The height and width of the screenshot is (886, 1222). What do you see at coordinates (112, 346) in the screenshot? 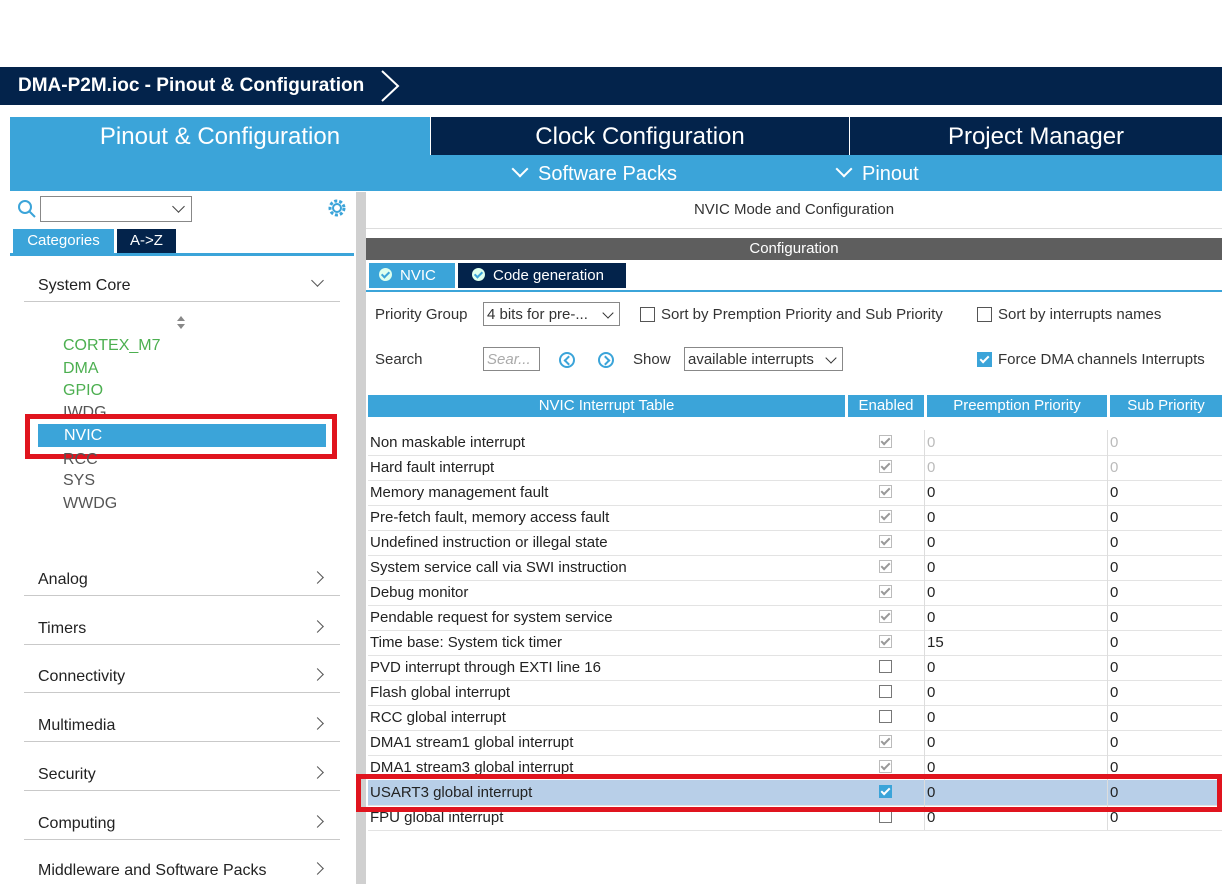
I see `peripheral-item: CORTEX_M7` at bounding box center [112, 346].